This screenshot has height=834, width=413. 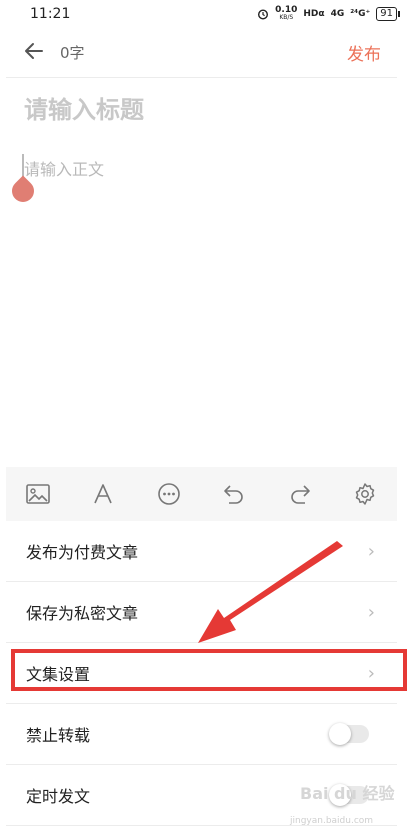 I want to click on annotation-arrow-icon, so click(x=270, y=592).